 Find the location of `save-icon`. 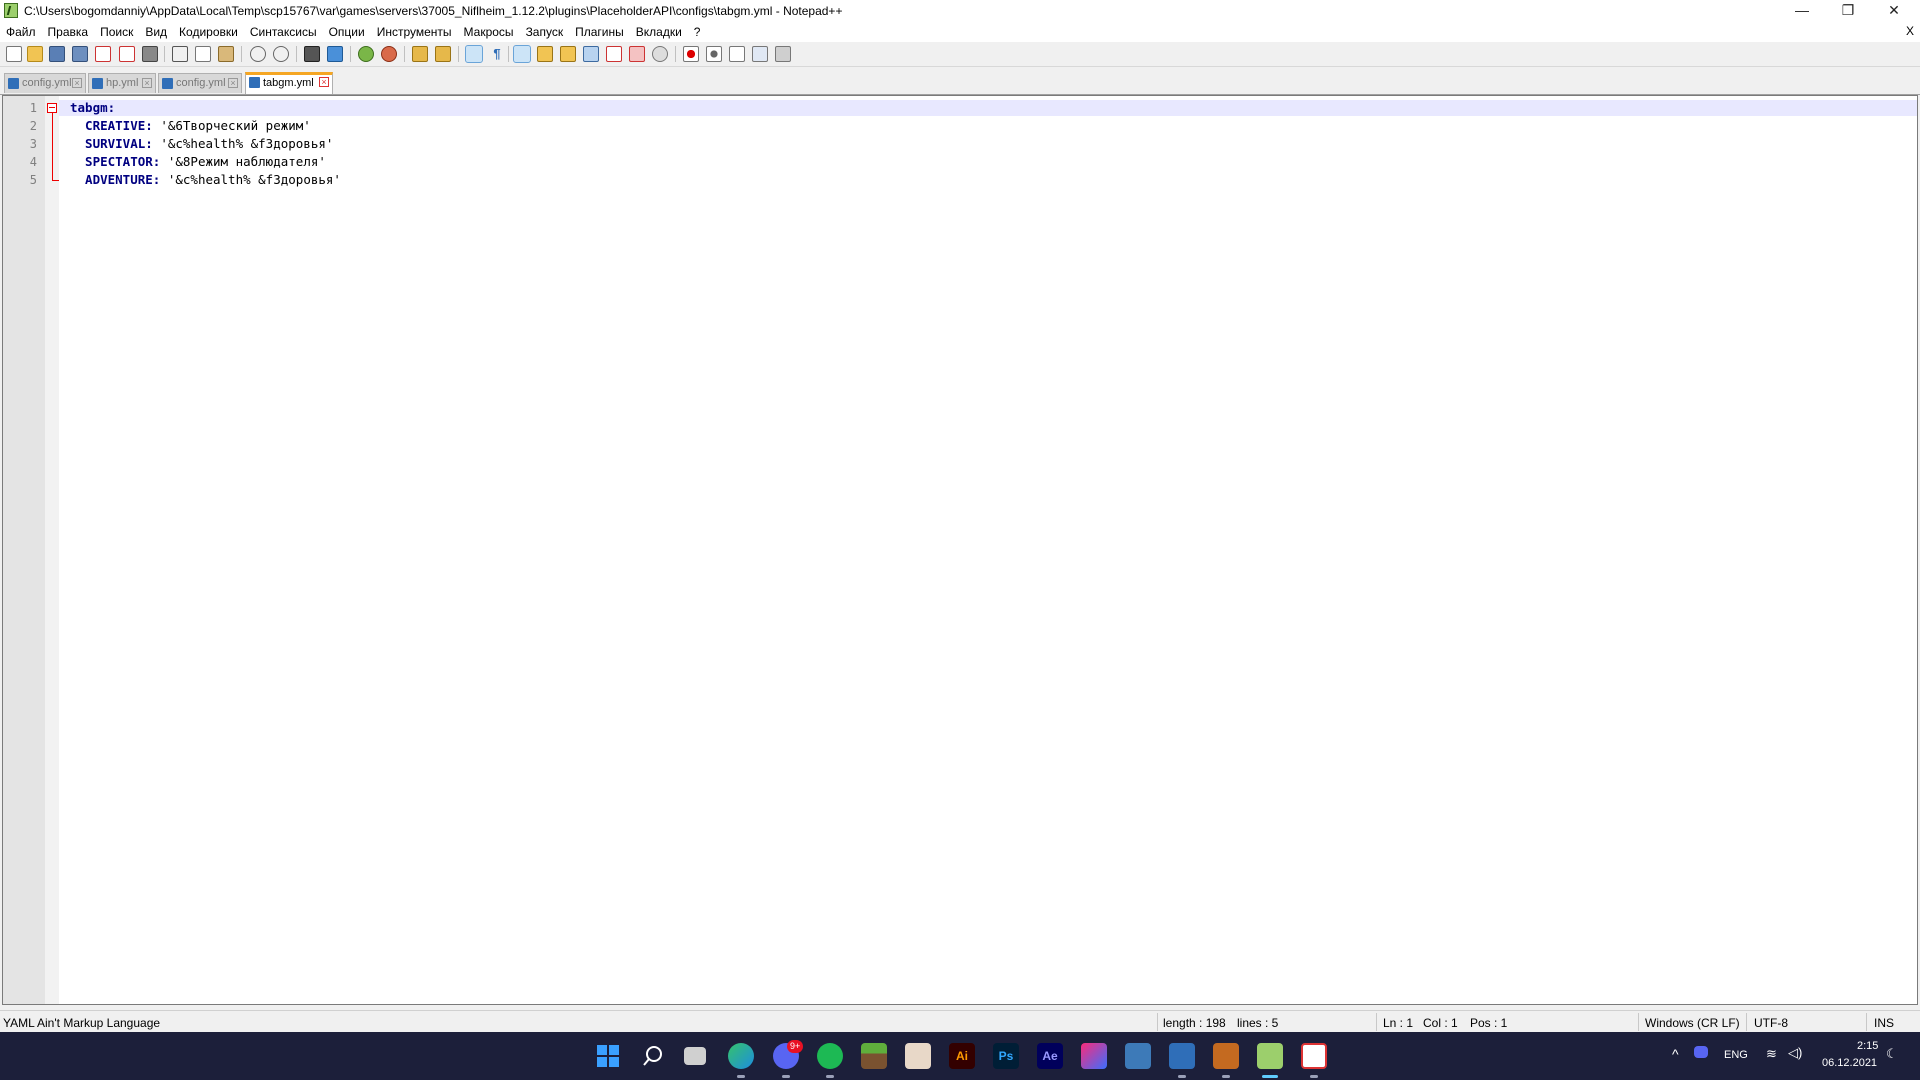

save-icon is located at coordinates (57, 54).